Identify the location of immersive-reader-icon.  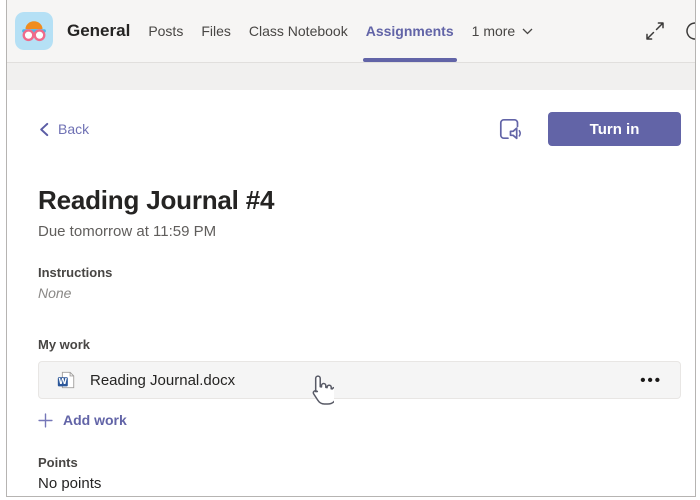
(510, 129).